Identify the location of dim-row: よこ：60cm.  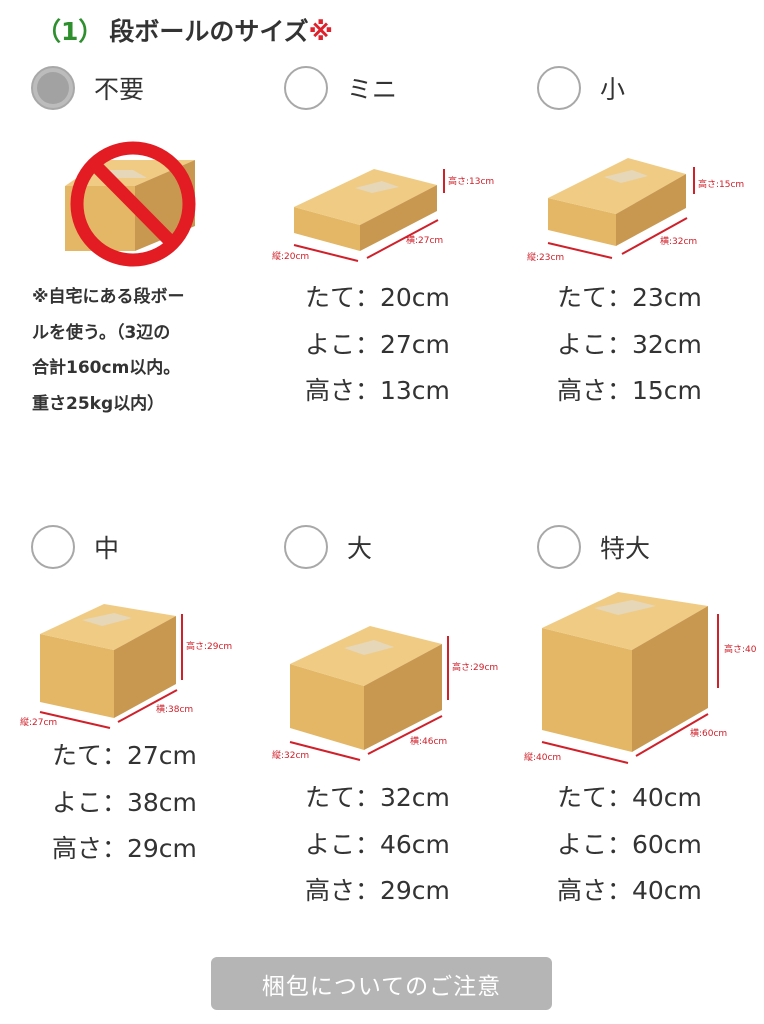
(629, 844).